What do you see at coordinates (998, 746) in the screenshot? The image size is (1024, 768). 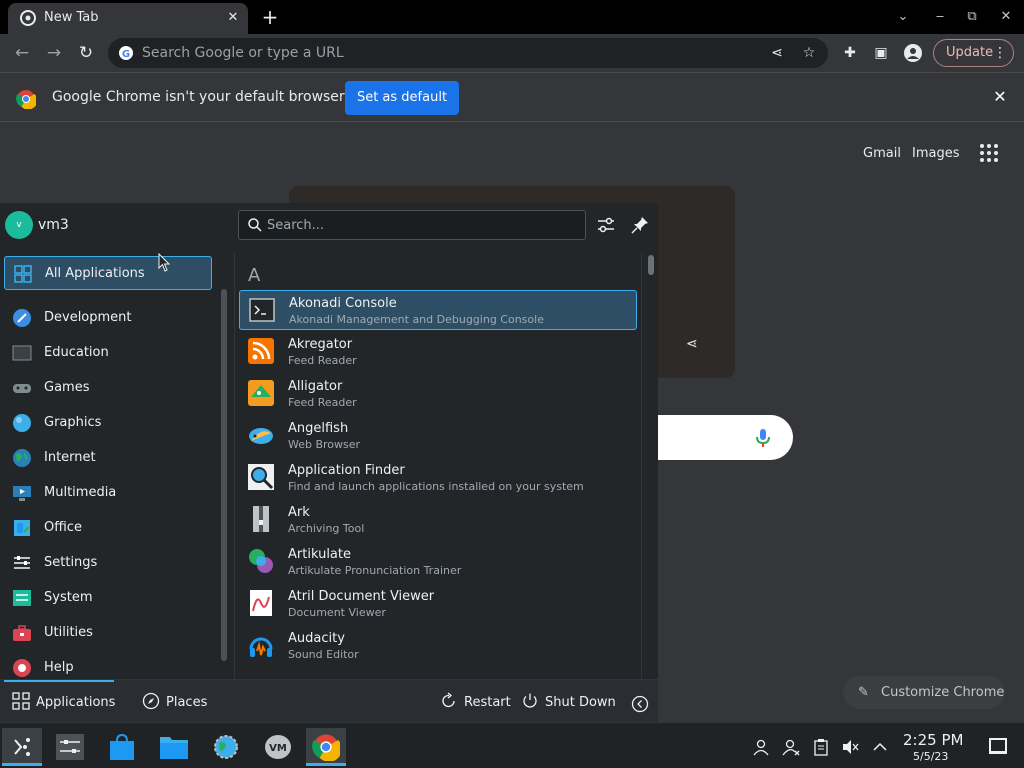 I see `show-desktop-icon` at bounding box center [998, 746].